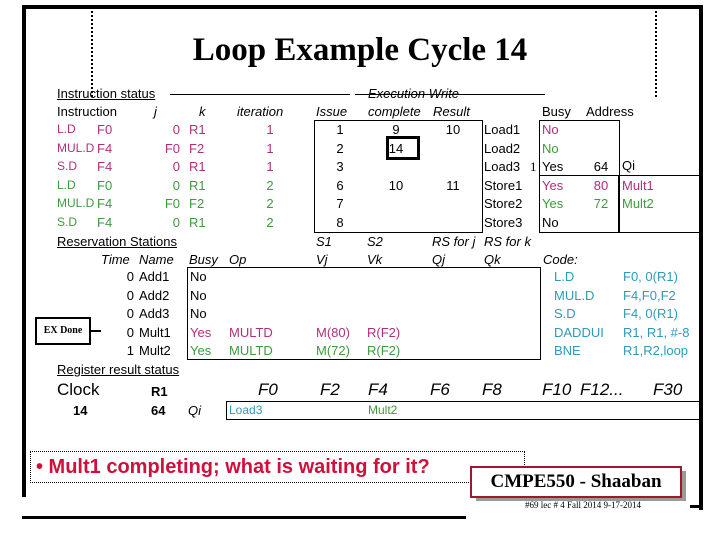 Image resolution: width=720 pixels, height=540 pixels. What do you see at coordinates (638, 185) in the screenshot?
I see `buffer-qi: Mult1` at bounding box center [638, 185].